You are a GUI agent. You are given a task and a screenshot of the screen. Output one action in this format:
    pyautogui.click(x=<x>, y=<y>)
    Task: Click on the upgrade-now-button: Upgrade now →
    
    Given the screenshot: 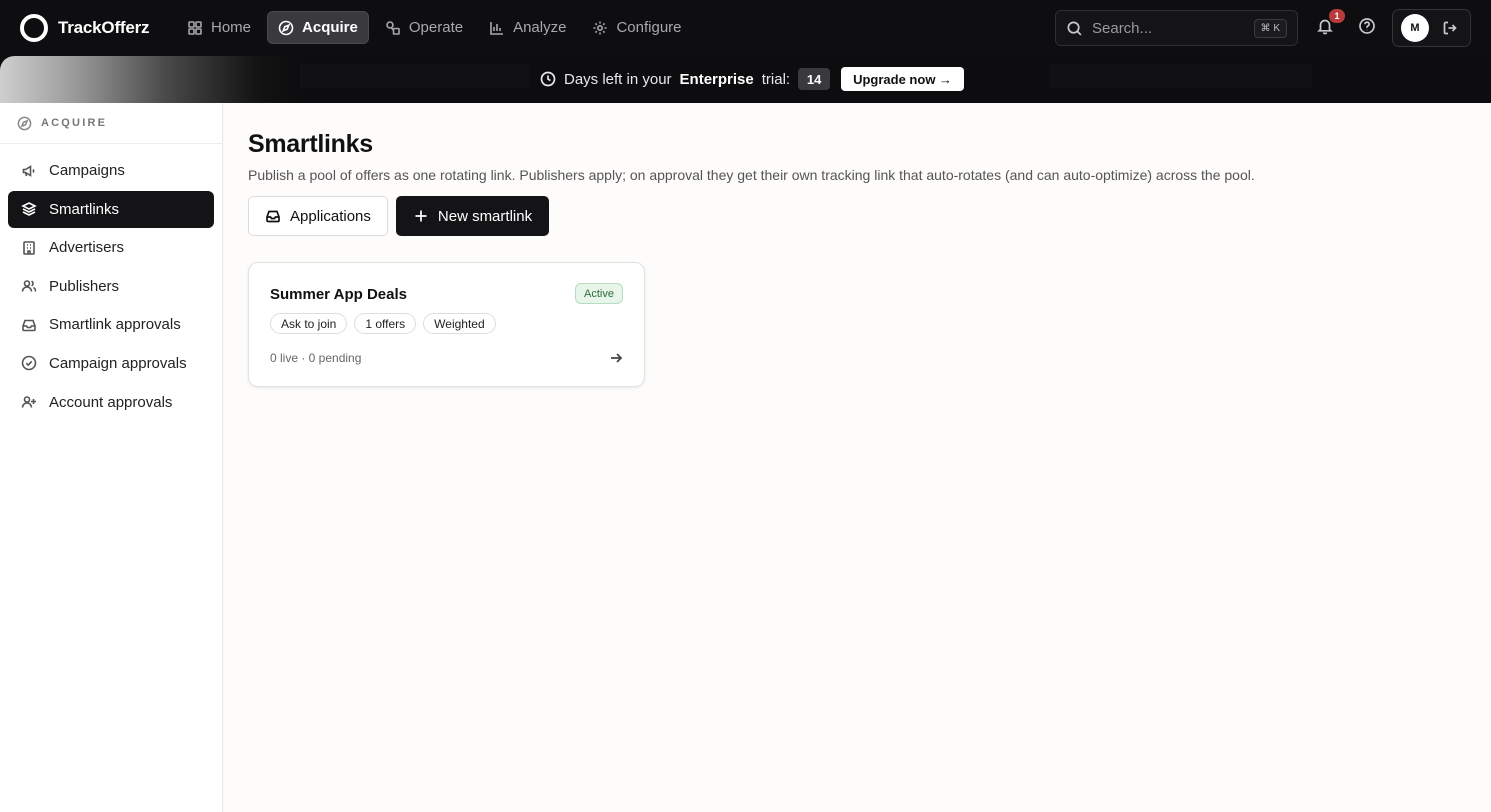 What is the action you would take?
    pyautogui.click(x=903, y=79)
    